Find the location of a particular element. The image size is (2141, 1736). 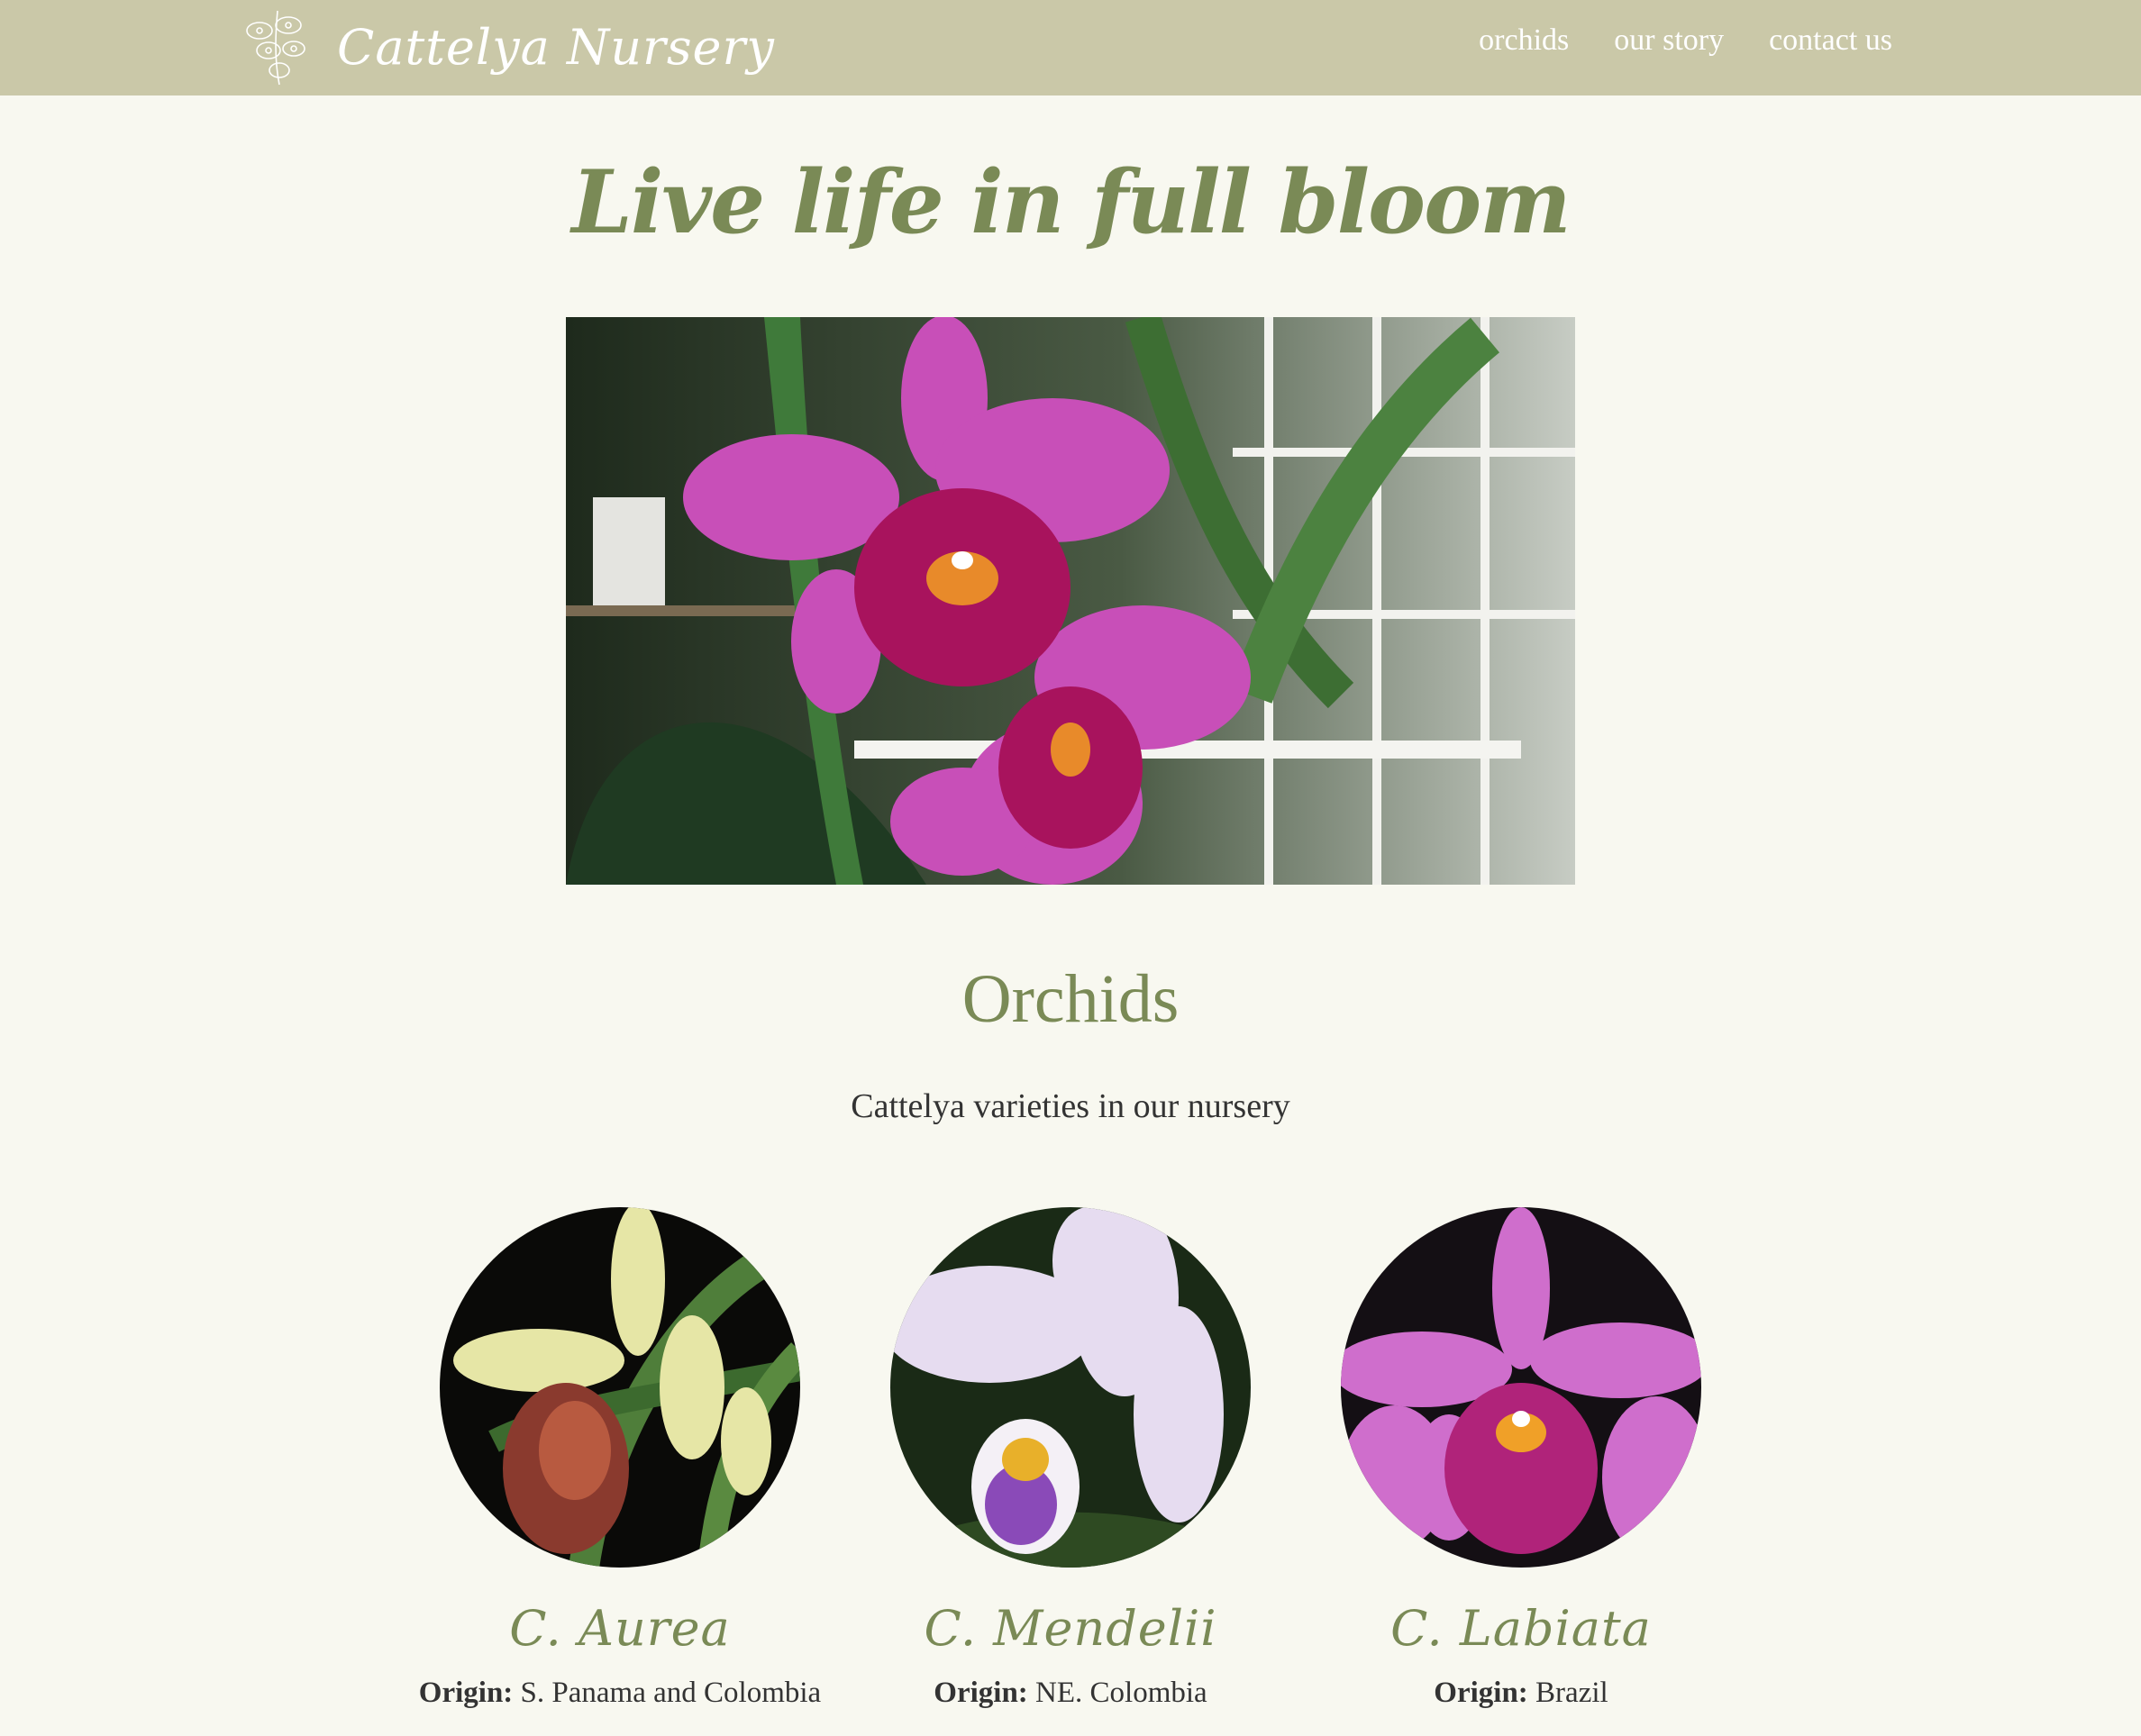

logo: Cattelya Nursery is located at coordinates (503, 47).